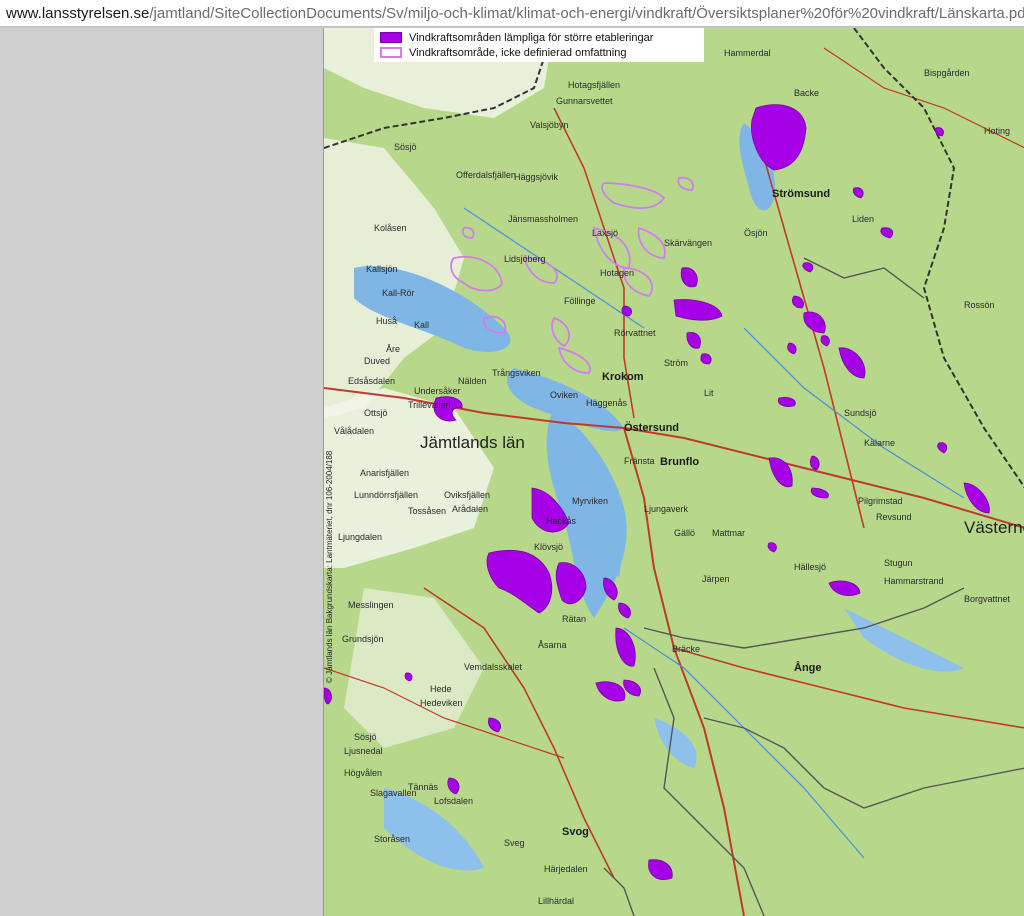 Image resolution: width=1024 pixels, height=916 pixels. I want to click on city-label: Strömsund, so click(801, 194).